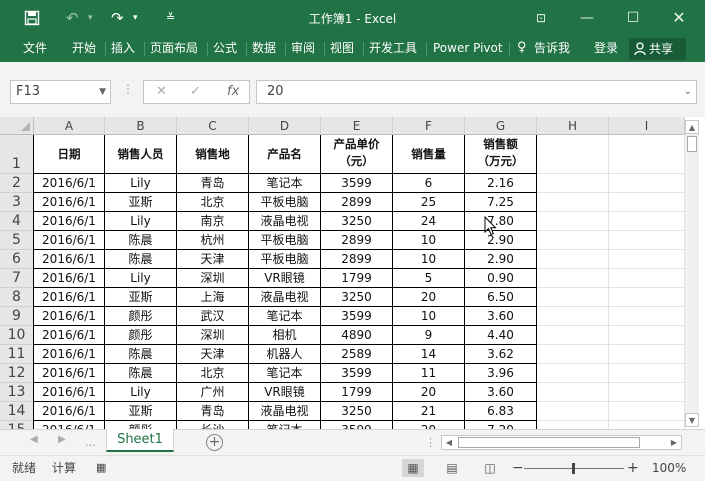 This screenshot has width=705, height=481. What do you see at coordinates (501, 297) in the screenshot?
I see `table-cell: 6.50` at bounding box center [501, 297].